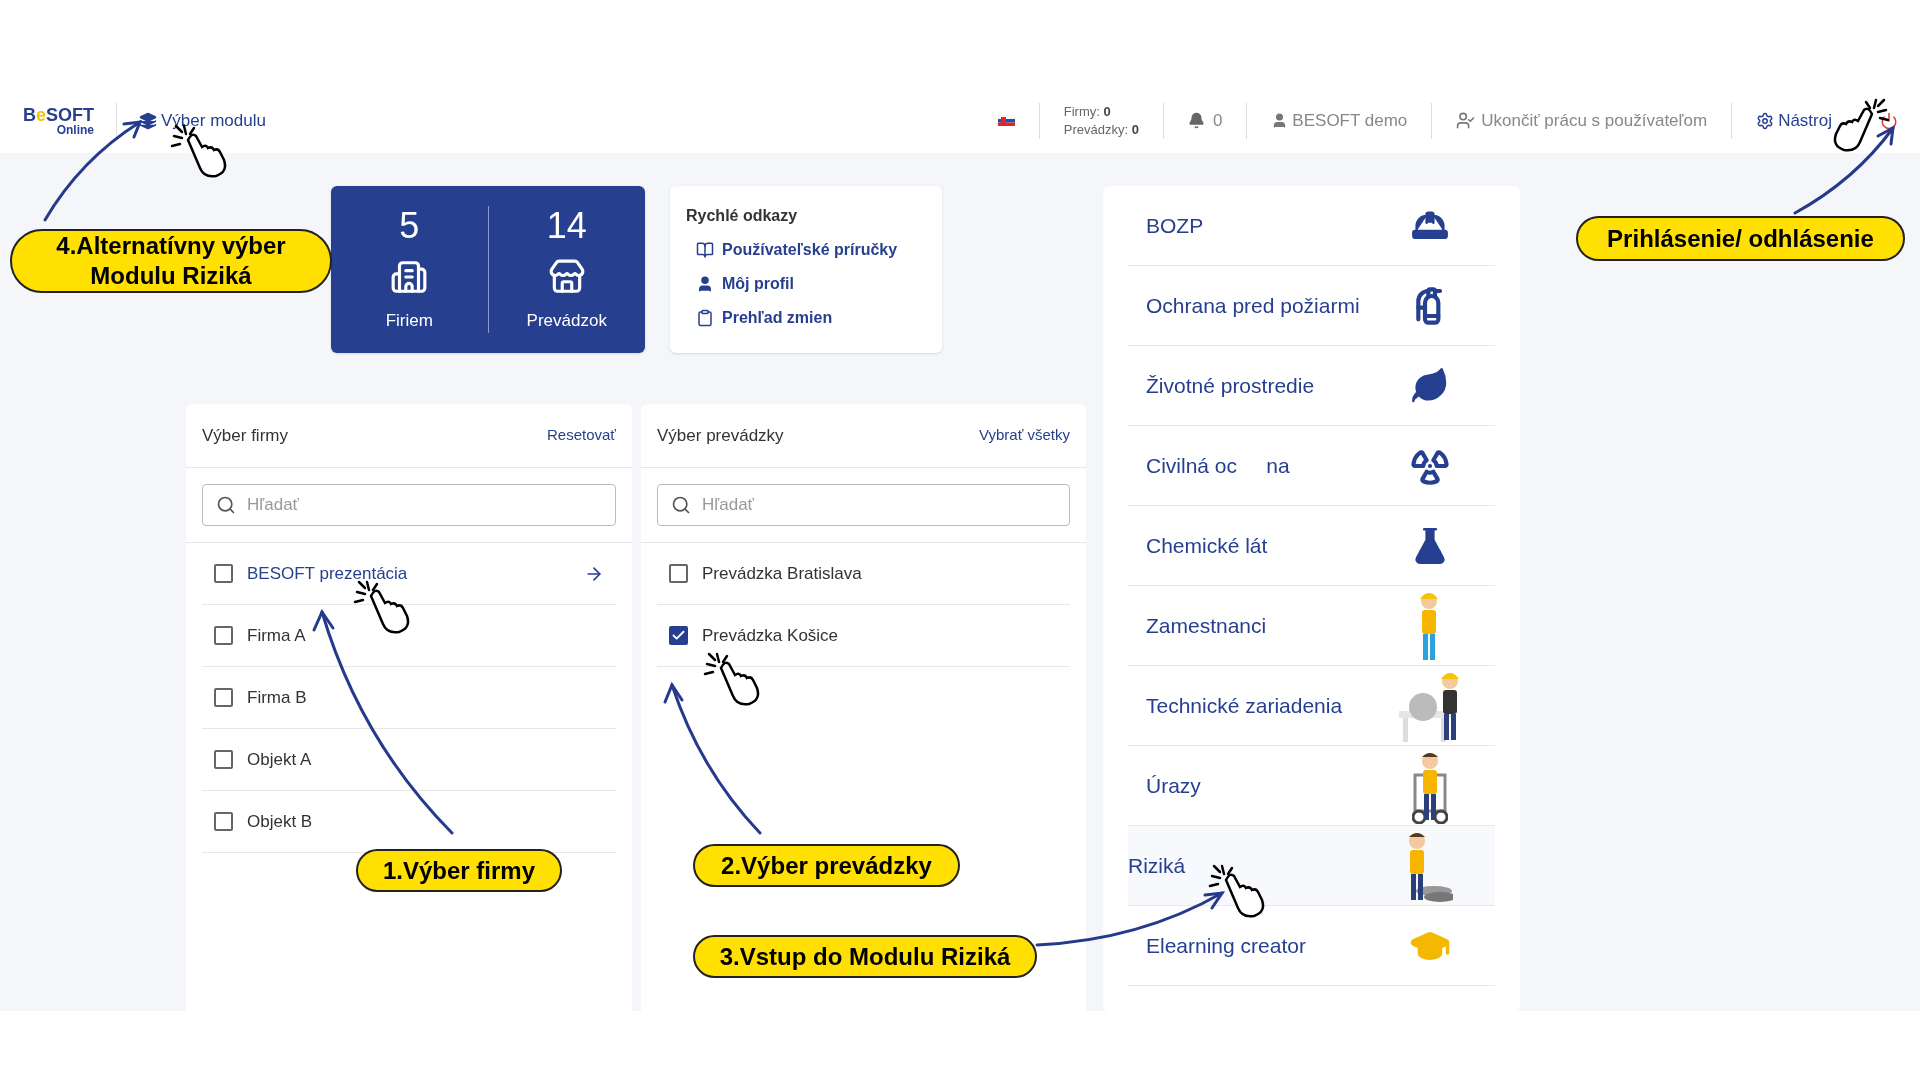 The image size is (1920, 1080). What do you see at coordinates (806, 250) in the screenshot?
I see `quick-link: Používateľské príručky` at bounding box center [806, 250].